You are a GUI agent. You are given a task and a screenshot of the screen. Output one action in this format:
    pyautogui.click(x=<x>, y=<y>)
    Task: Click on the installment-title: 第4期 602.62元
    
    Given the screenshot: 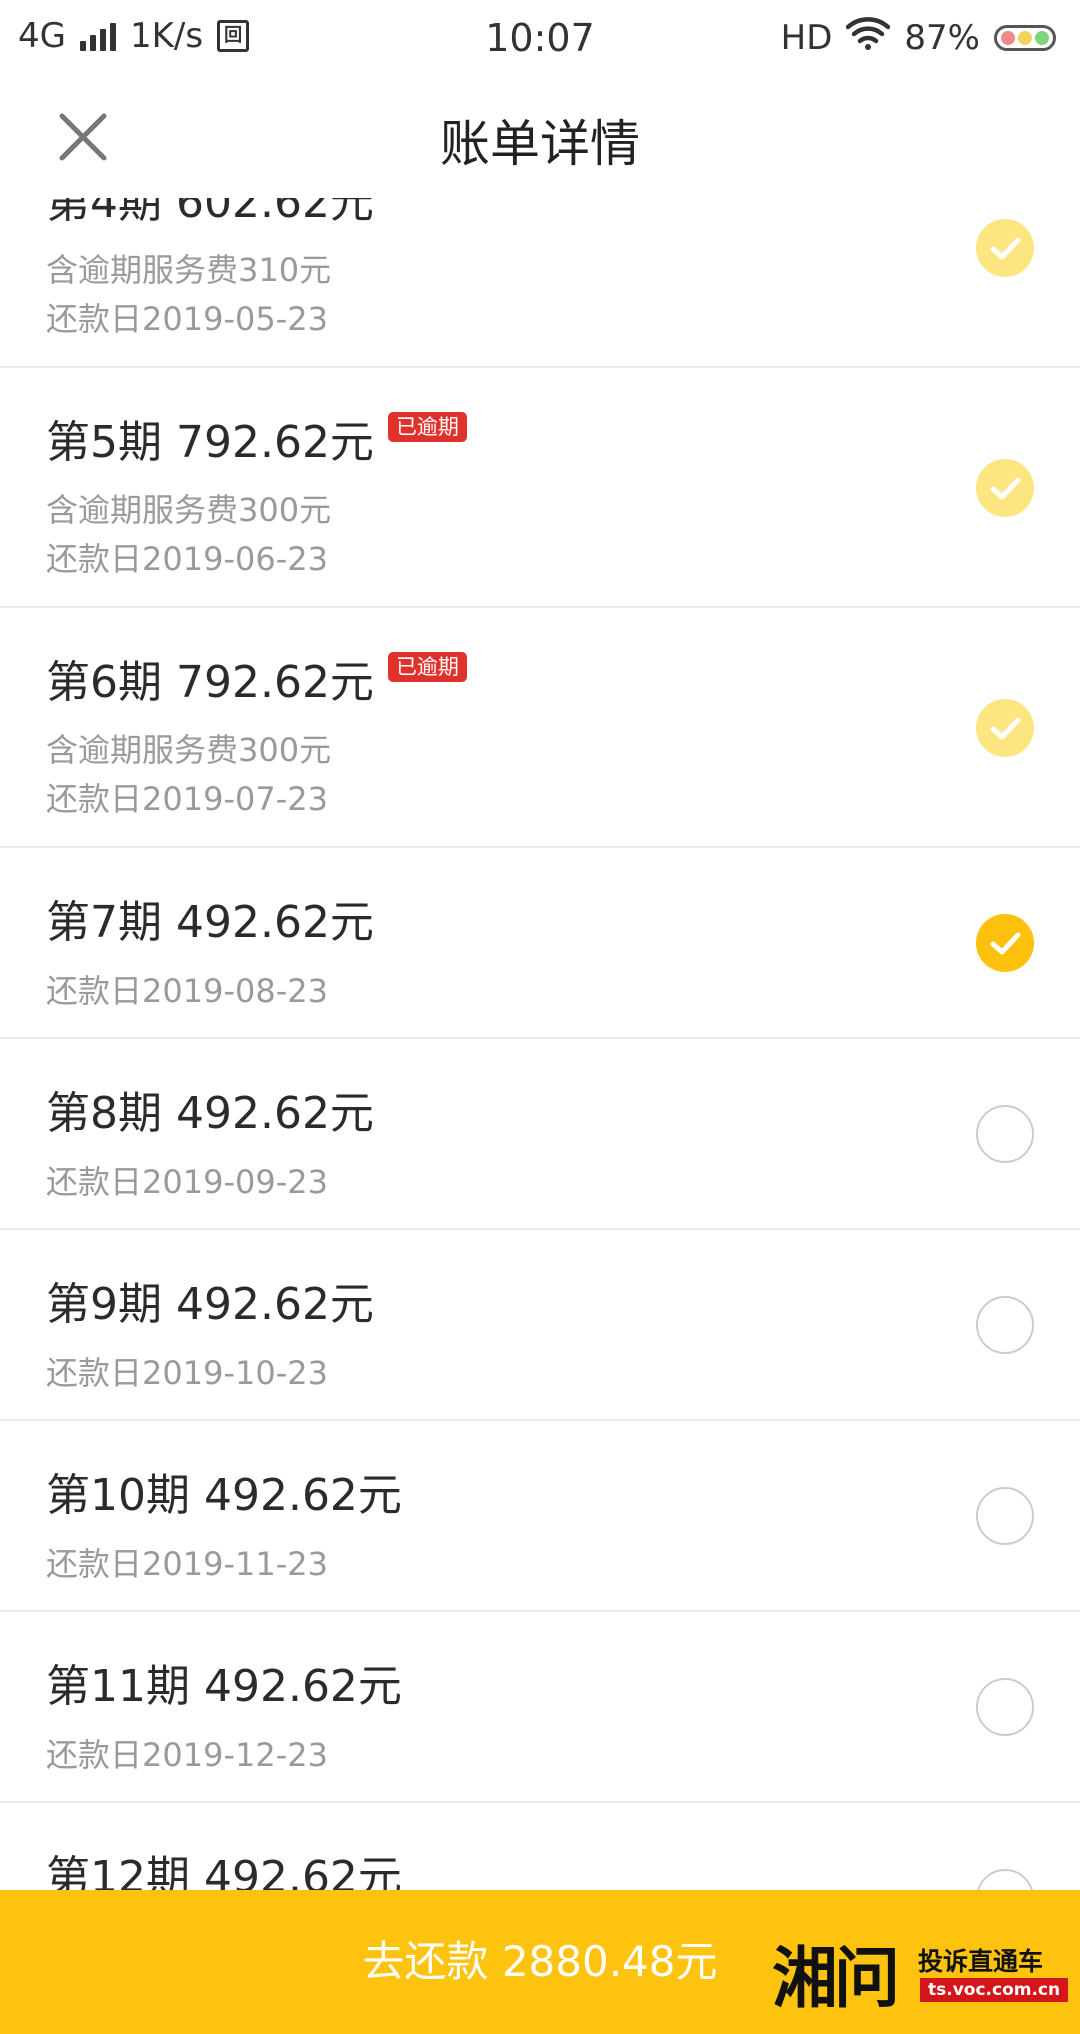 What is the action you would take?
    pyautogui.click(x=210, y=214)
    